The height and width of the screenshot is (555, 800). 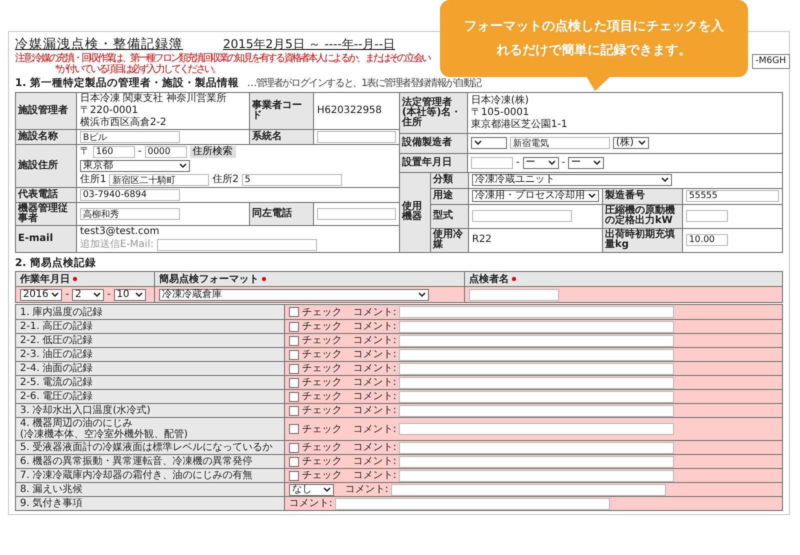 I want to click on input-field: 55555, so click(x=732, y=196).